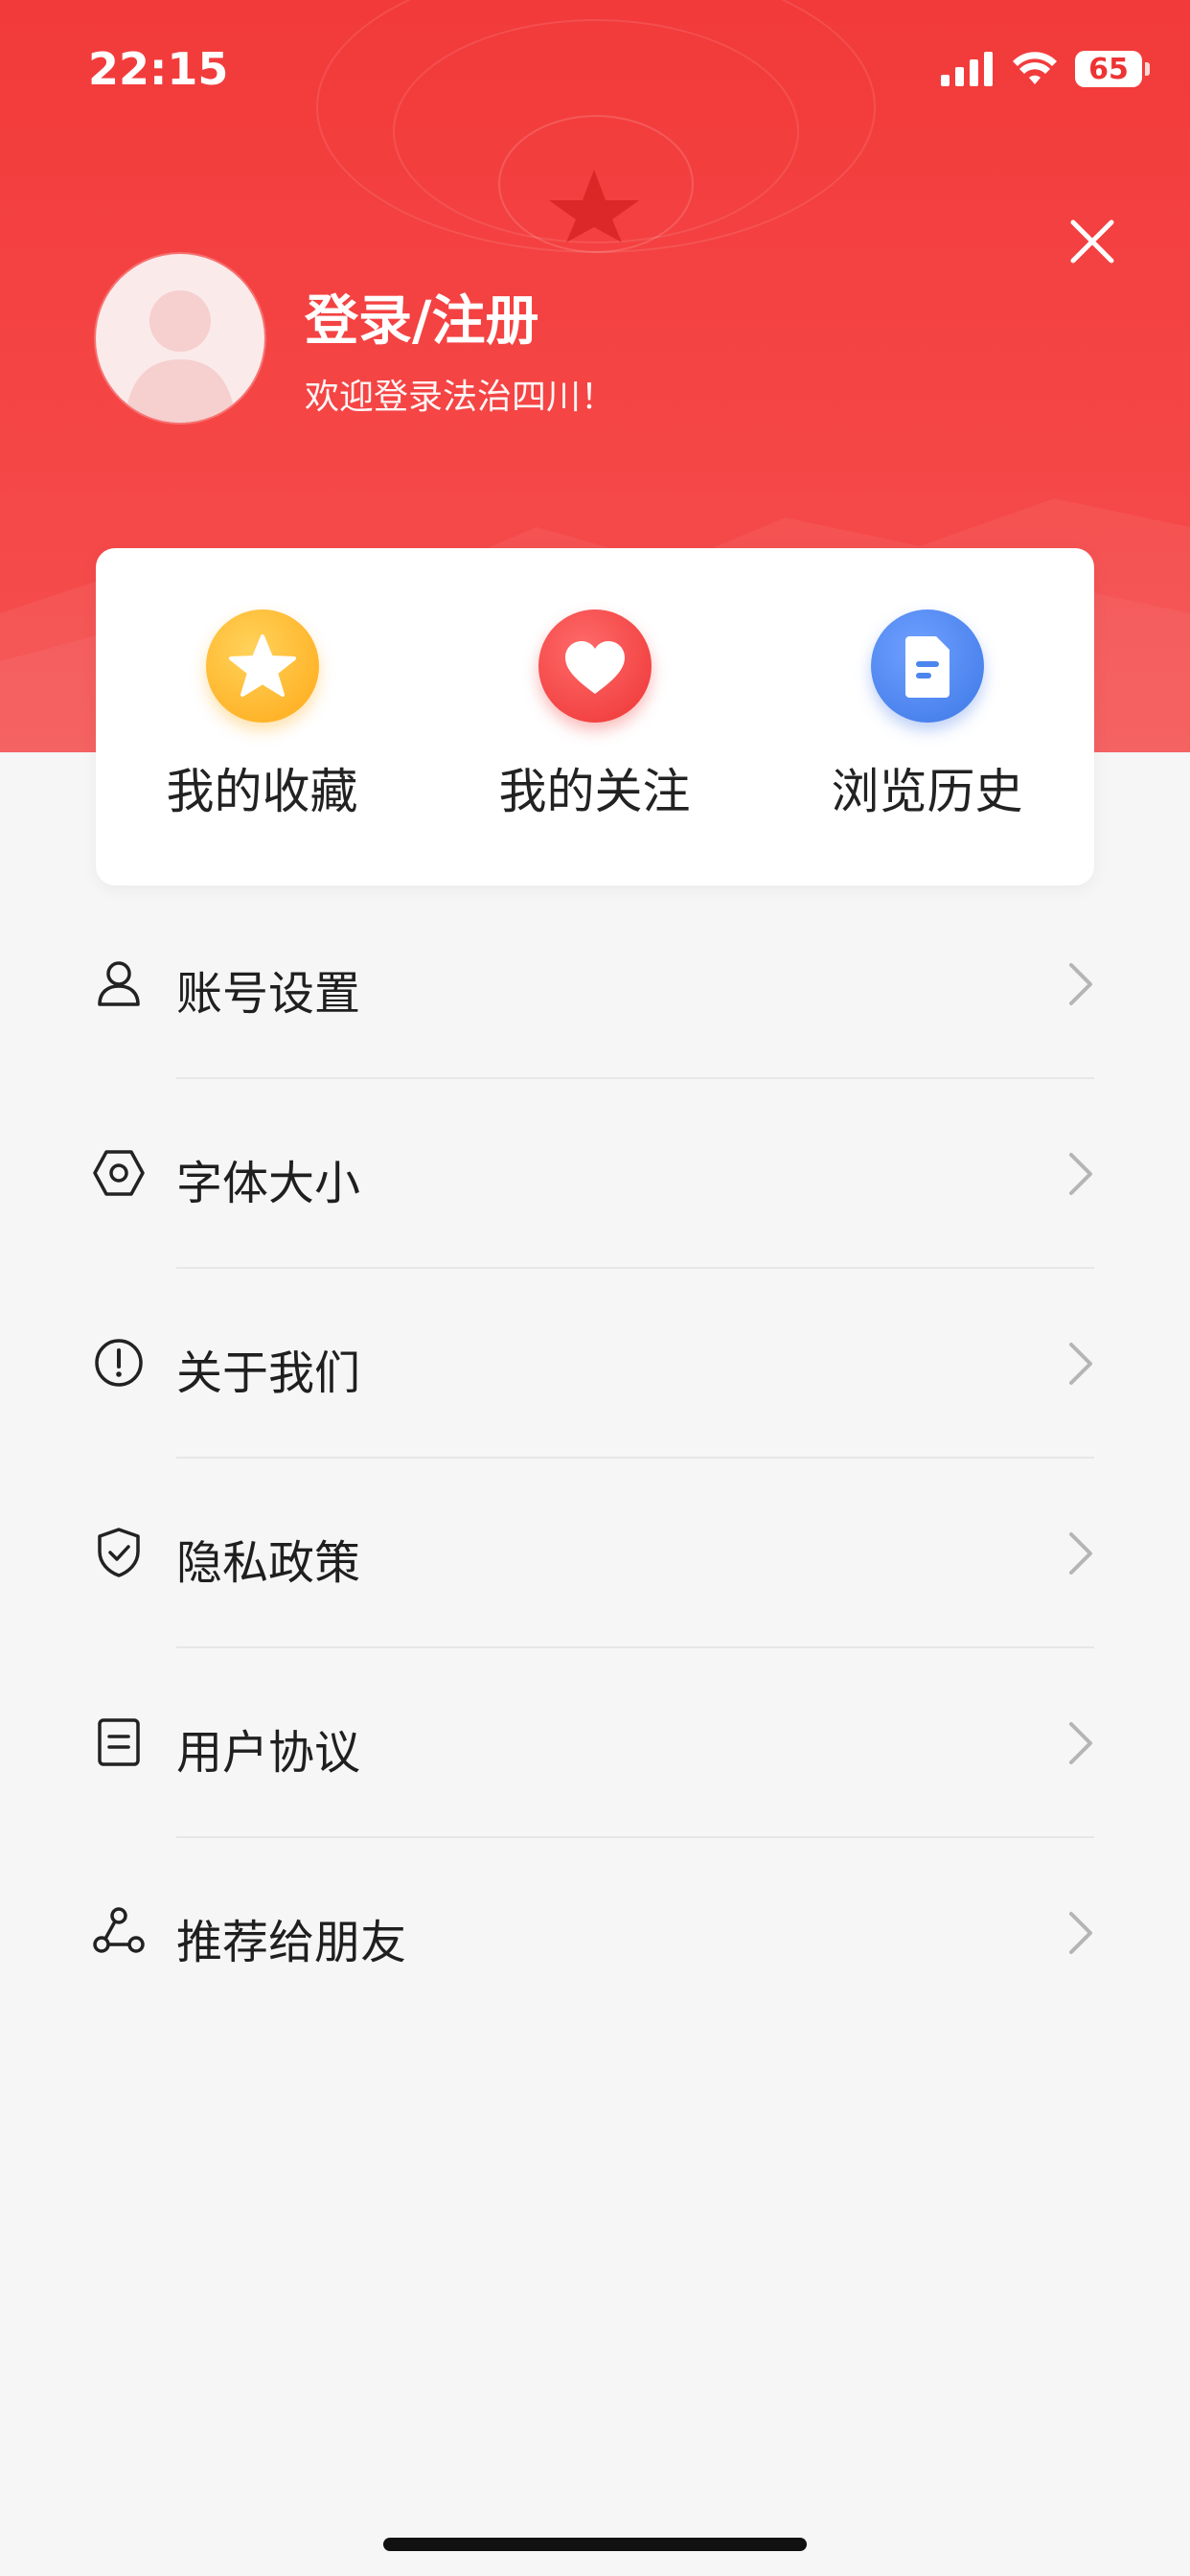 The width and height of the screenshot is (1190, 2576). Describe the element at coordinates (594, 206) in the screenshot. I see `emblem-star-icon` at that location.